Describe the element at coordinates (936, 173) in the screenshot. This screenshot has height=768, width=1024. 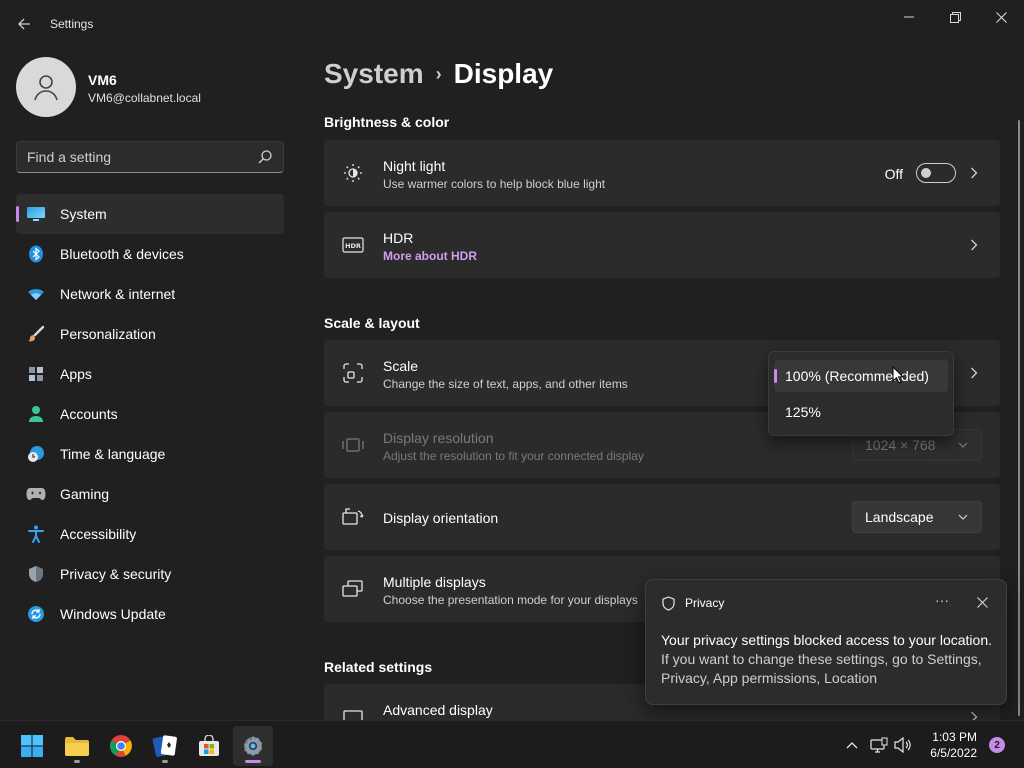
I see `night-light-toggle` at that location.